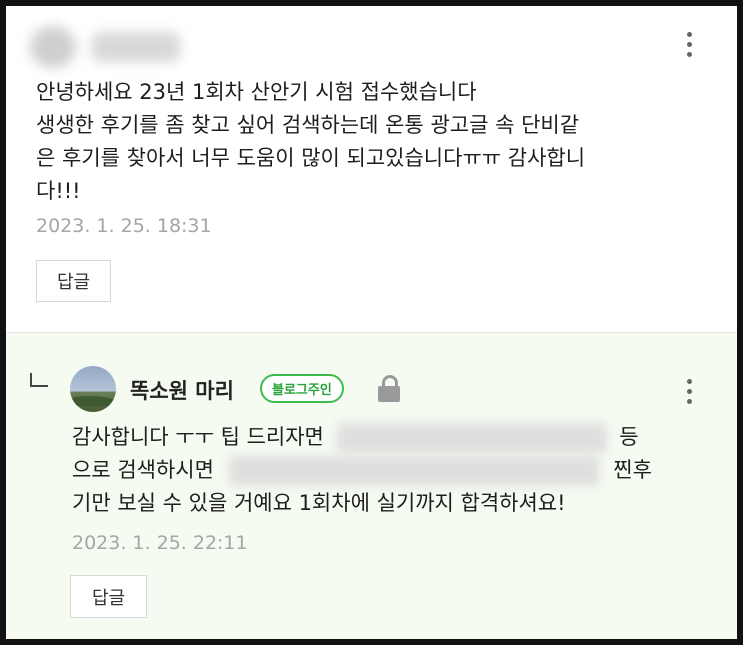 This screenshot has width=743, height=645. What do you see at coordinates (256, 92) in the screenshot?
I see `comment-line: 안녕하세요 23년 1회차 산안기 시험 접수했습니다` at bounding box center [256, 92].